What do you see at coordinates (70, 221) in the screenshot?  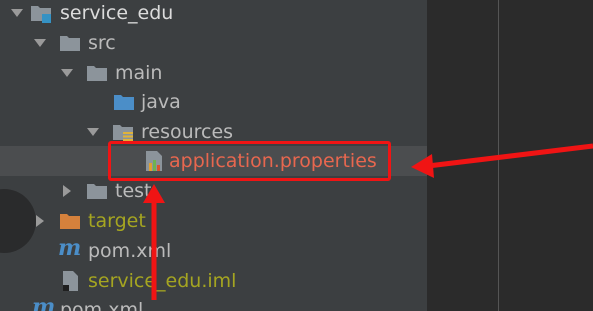 I see `excluded-folder-icon` at bounding box center [70, 221].